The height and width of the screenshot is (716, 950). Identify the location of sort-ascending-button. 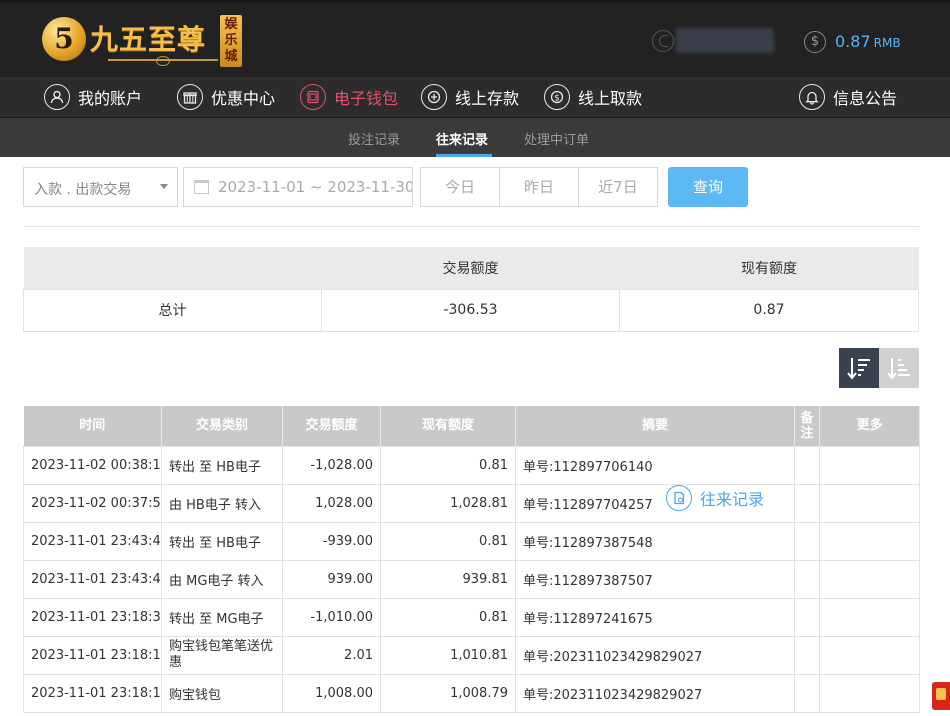
(899, 368).